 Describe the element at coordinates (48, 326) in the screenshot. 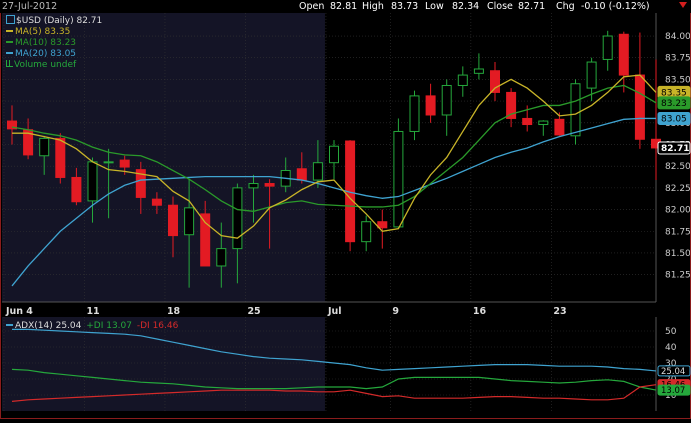

I see `adx-legend-text: ADX(14) 25.04` at that location.